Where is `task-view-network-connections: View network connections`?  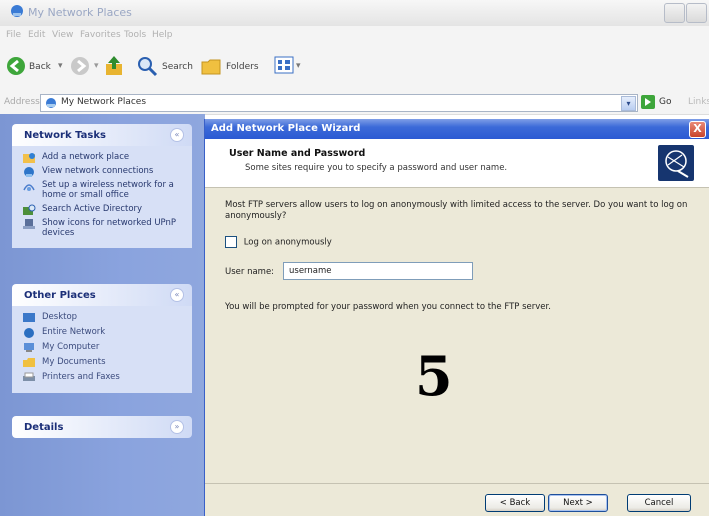 task-view-network-connections: View network connections is located at coordinates (103, 171).